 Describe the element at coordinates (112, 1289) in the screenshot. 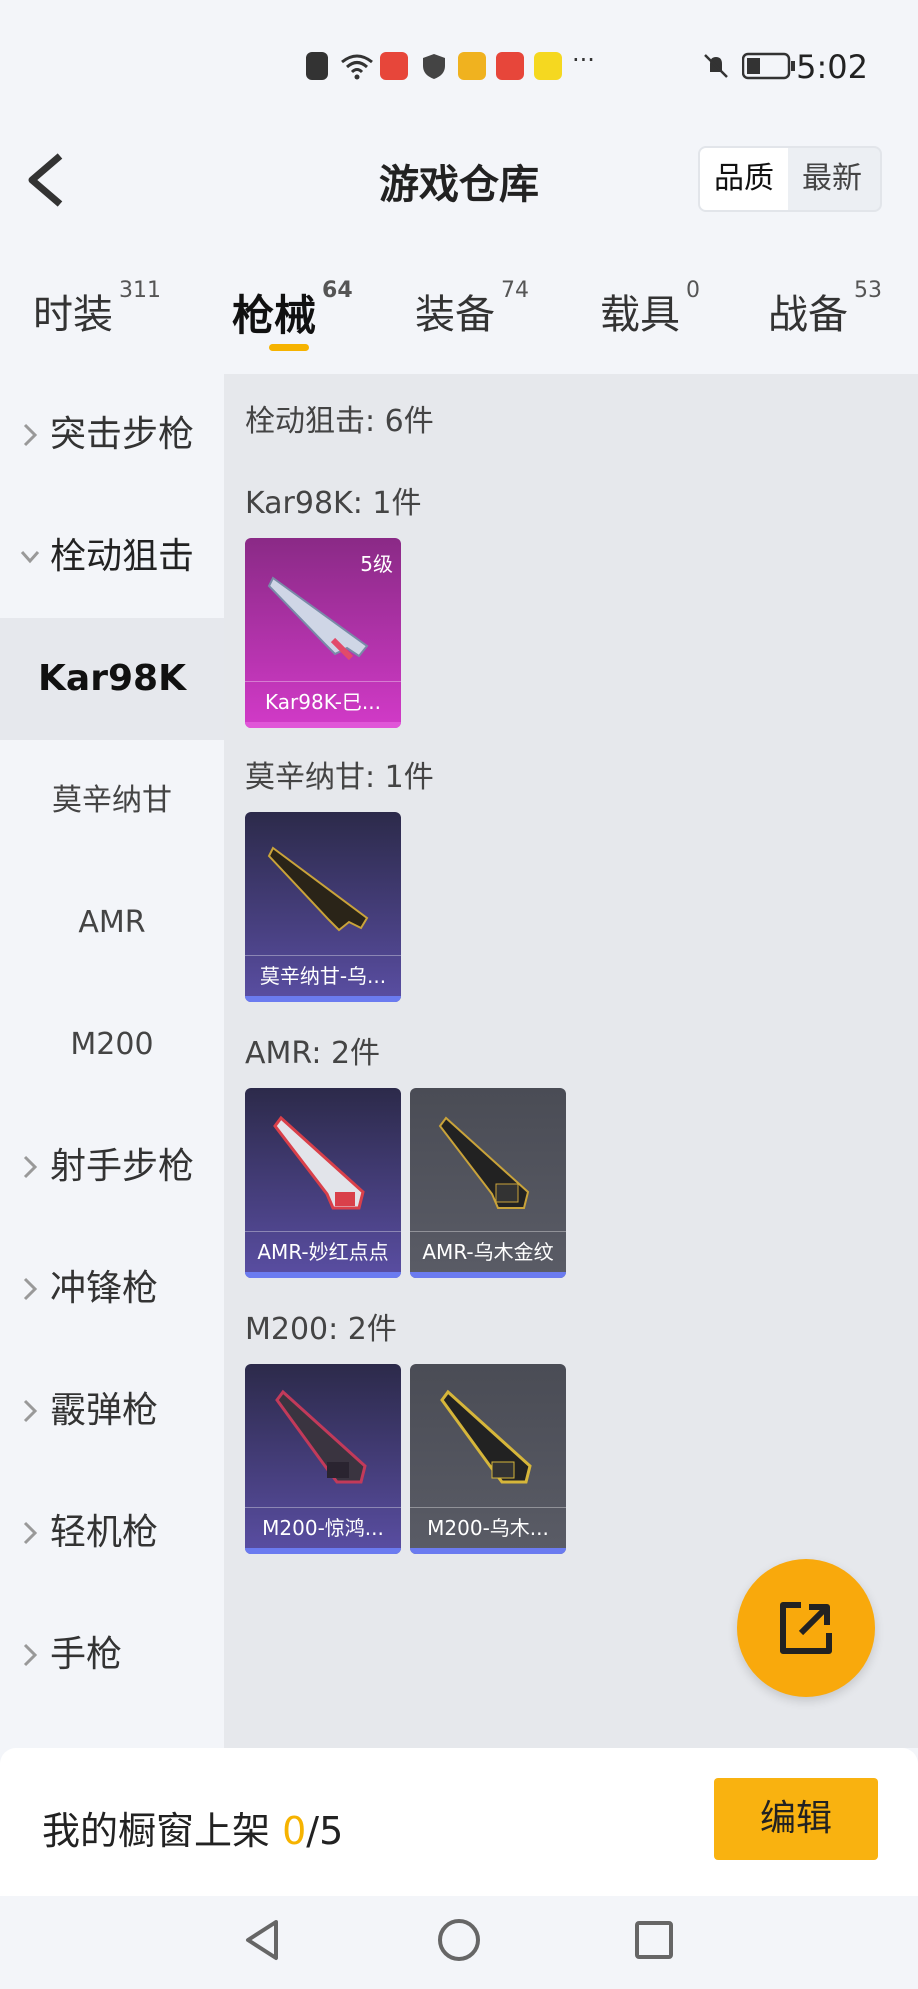

I see `sidebar-item-smg: 冲锋枪` at that location.